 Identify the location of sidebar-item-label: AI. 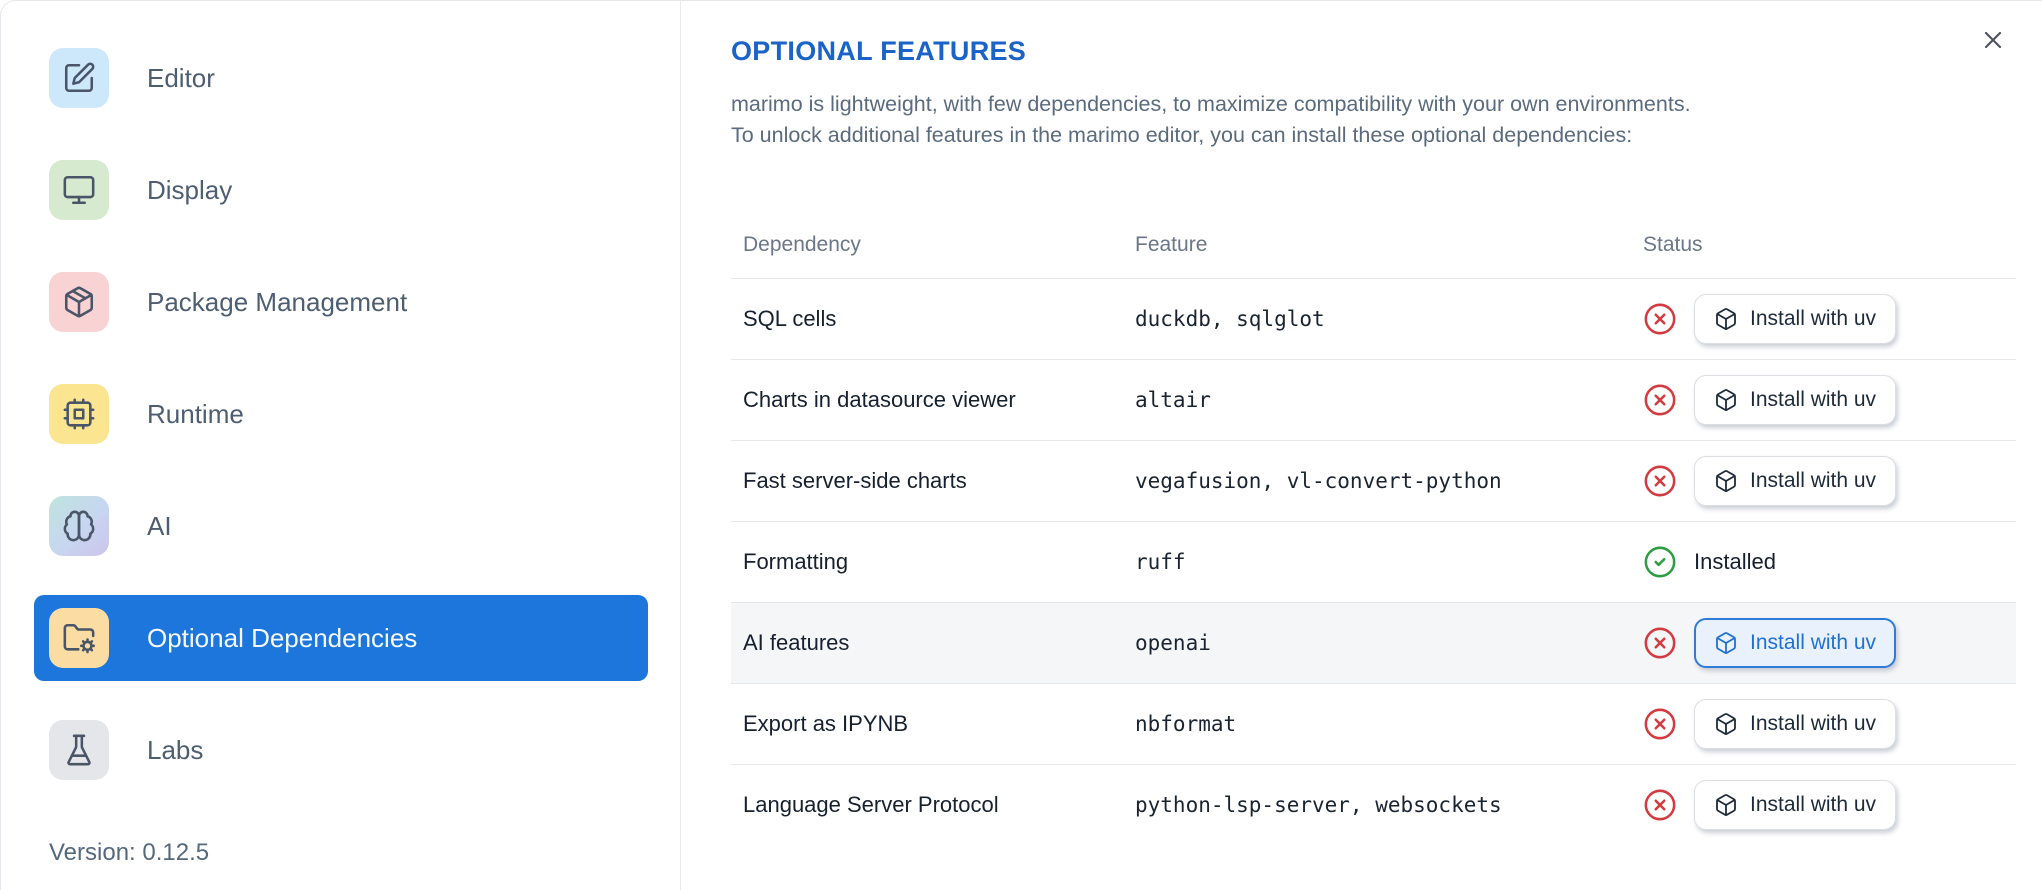
(159, 525).